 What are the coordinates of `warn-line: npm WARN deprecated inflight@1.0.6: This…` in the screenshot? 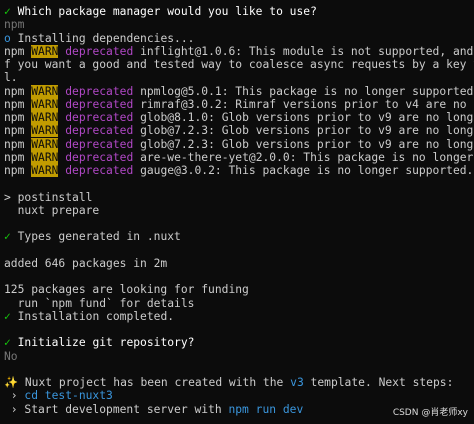 It's located at (239, 51).